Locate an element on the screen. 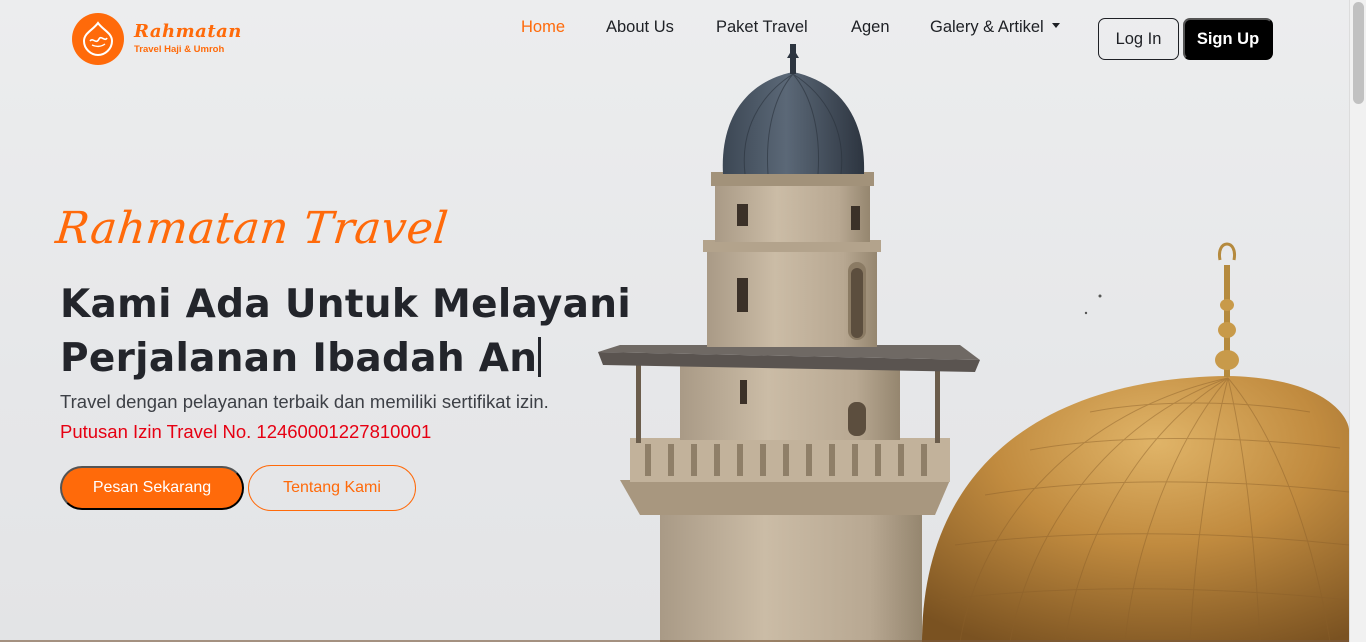  signup-button: Sign Up is located at coordinates (1228, 39).